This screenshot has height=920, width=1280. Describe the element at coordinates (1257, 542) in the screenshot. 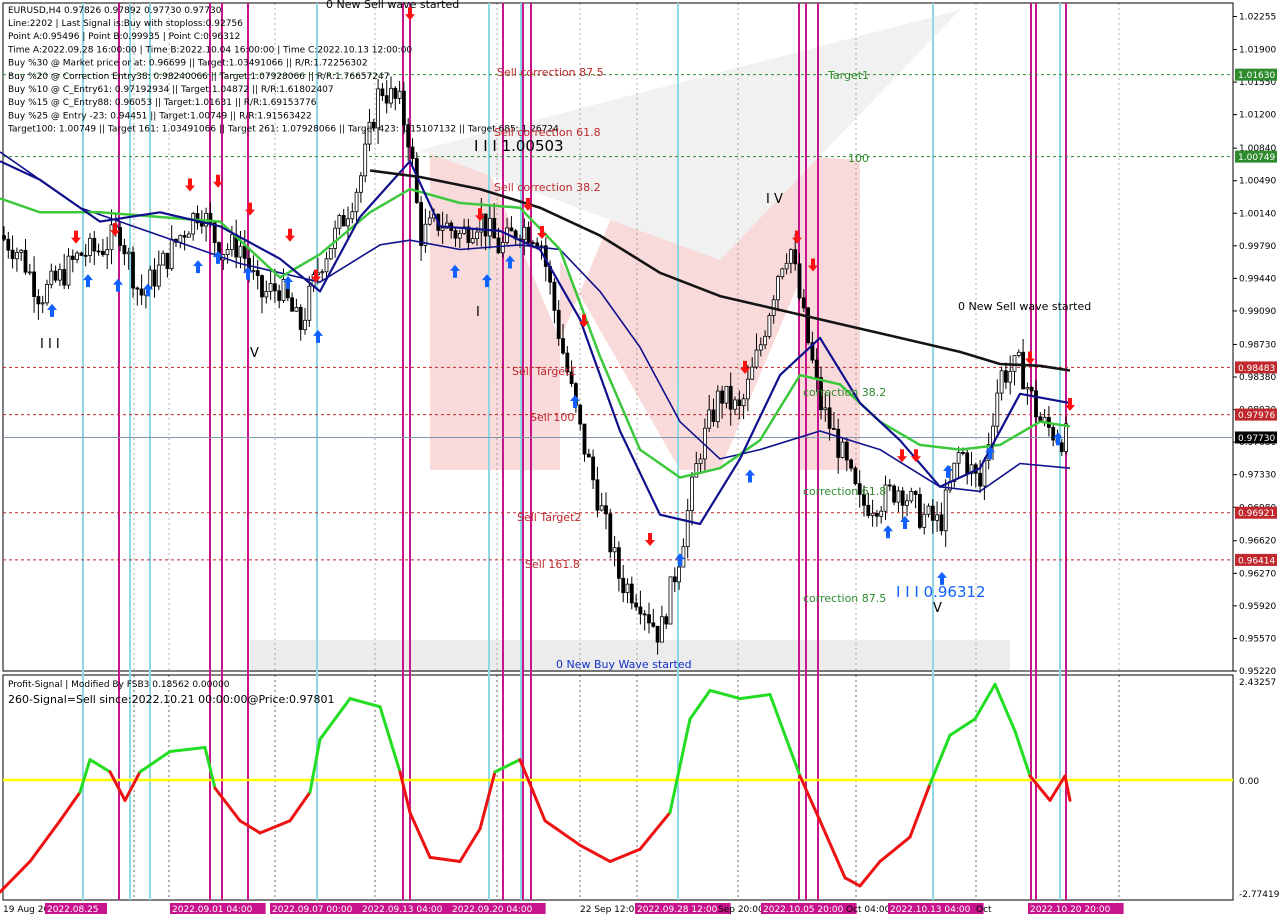

I see `price-tick-label: 0.96620` at that location.